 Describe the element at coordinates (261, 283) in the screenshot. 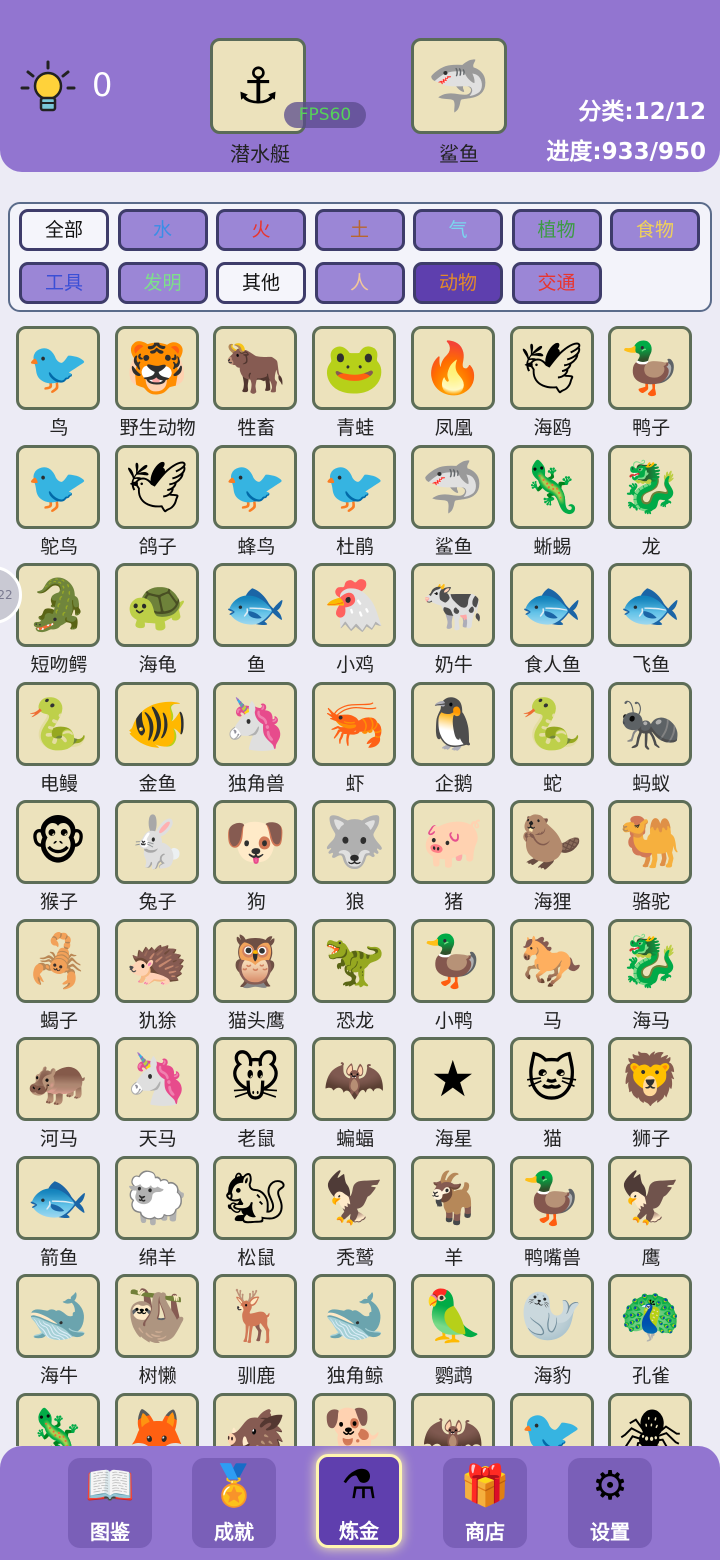

I see `category-chip-other: 其他` at that location.